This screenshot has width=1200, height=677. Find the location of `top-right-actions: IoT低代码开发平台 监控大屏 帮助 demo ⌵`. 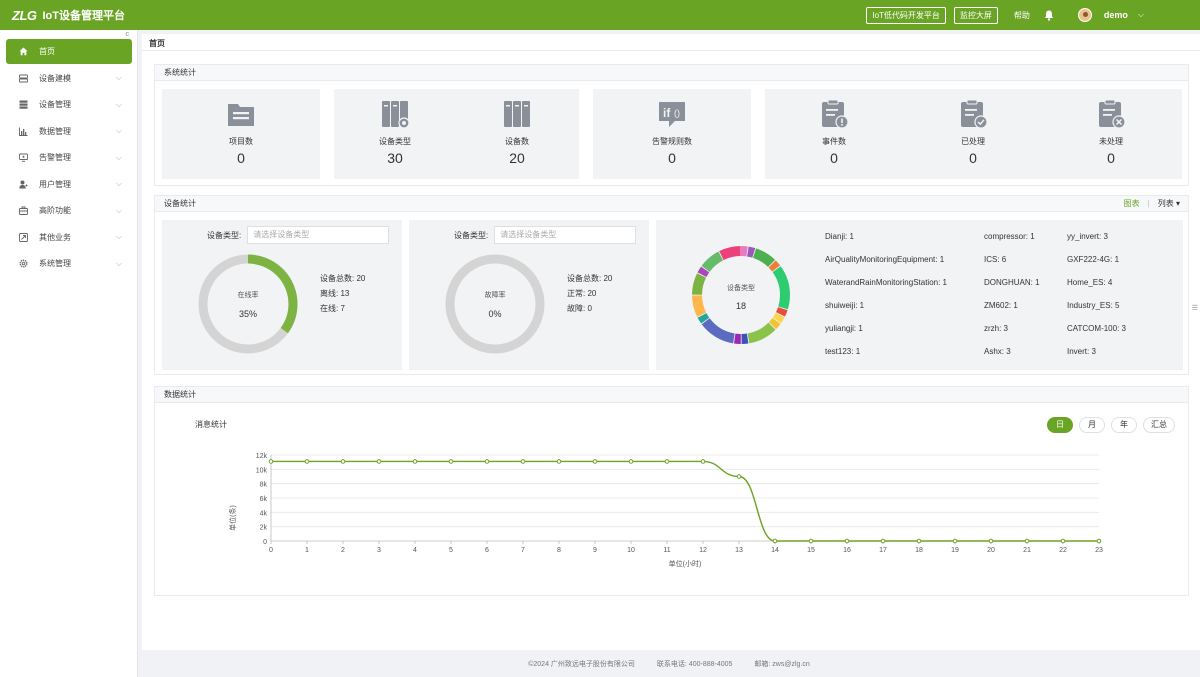

top-right-actions: IoT低代码开发平台 监控大屏 帮助 demo ⌵ is located at coordinates (1033, 15).